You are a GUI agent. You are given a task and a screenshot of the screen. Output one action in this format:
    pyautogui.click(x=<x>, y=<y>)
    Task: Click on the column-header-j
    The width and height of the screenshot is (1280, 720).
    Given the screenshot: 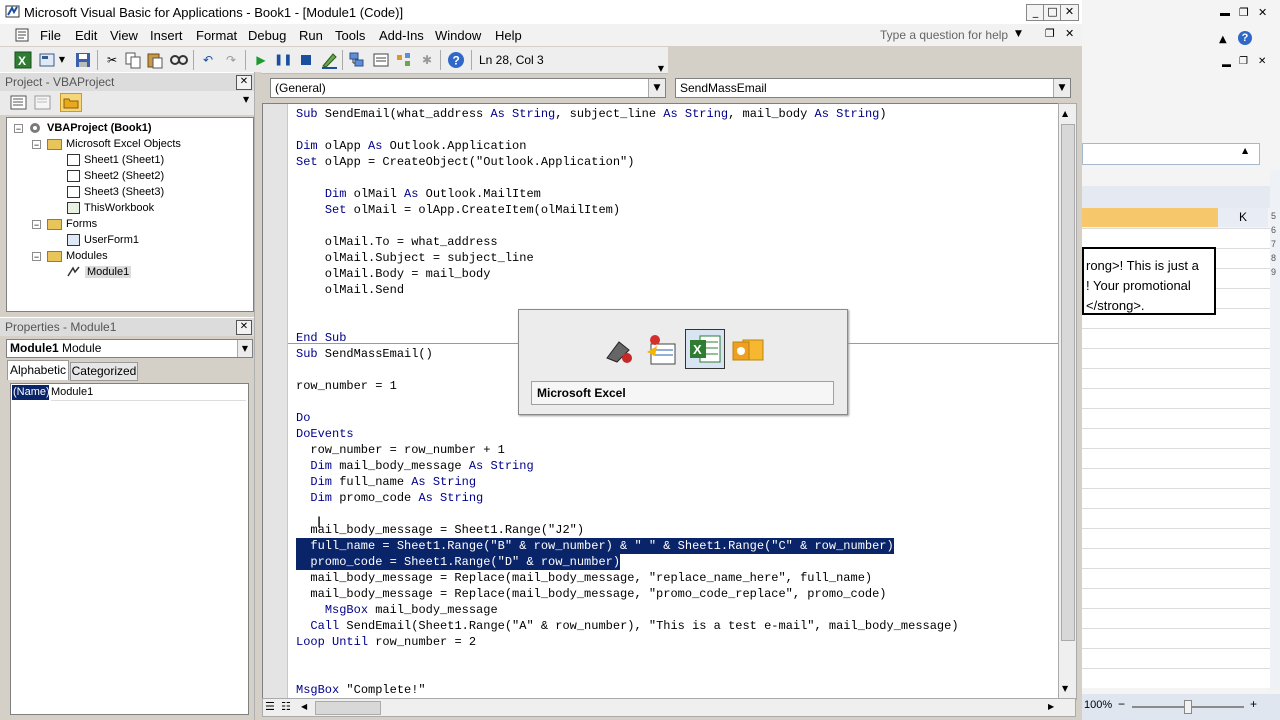 What is the action you would take?
    pyautogui.click(x=1150, y=217)
    